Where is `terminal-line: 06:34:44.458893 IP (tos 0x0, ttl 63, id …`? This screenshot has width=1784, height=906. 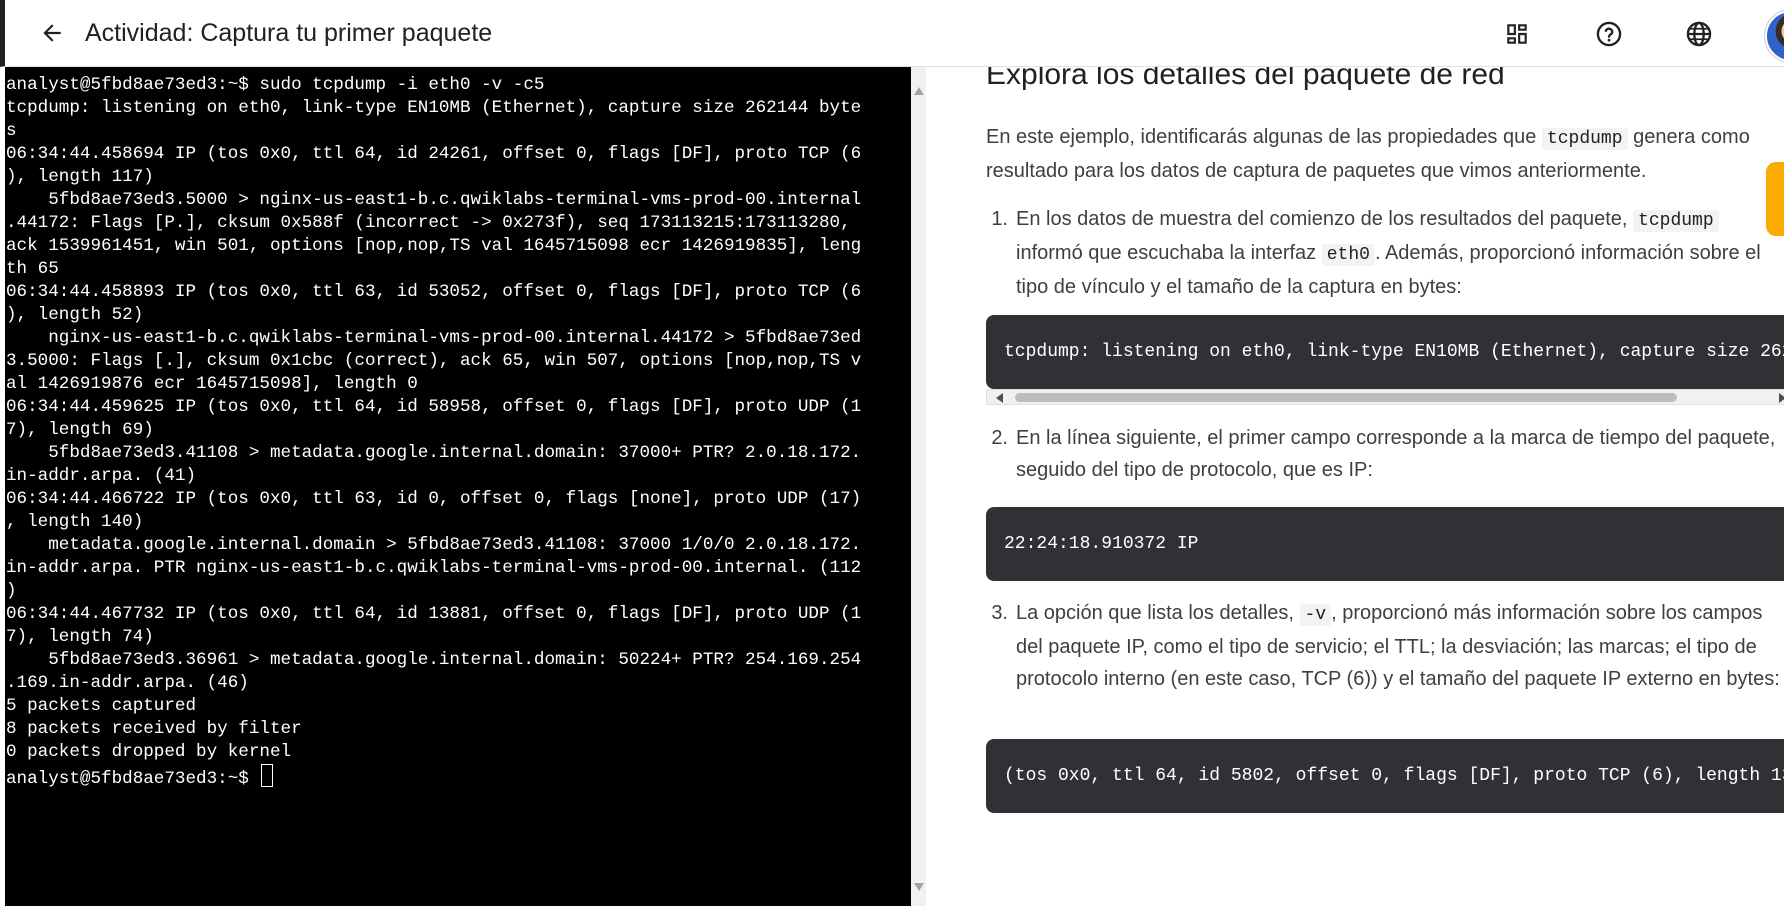 terminal-line: 06:34:44.458893 IP (tos 0x0, ttl 63, id … is located at coordinates (434, 292).